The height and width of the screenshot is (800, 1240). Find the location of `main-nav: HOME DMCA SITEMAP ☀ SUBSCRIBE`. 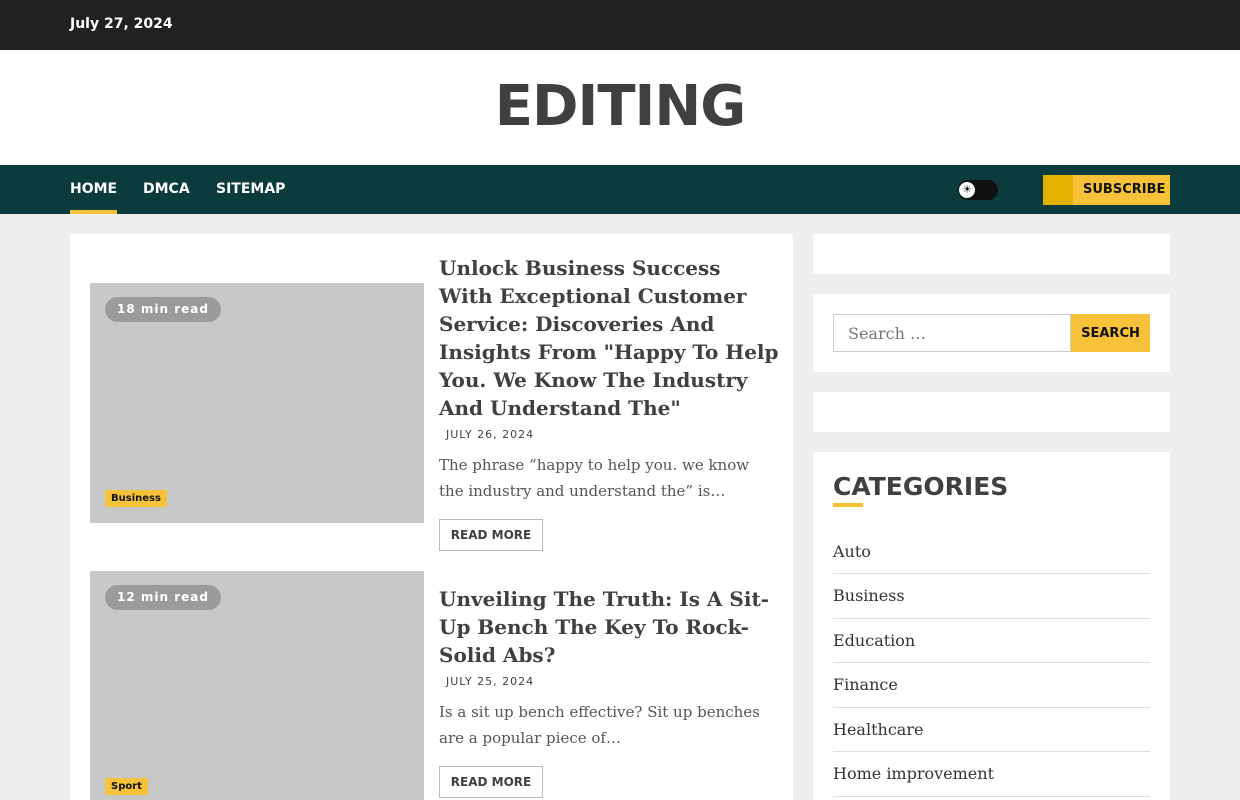

main-nav: HOME DMCA SITEMAP ☀ SUBSCRIBE is located at coordinates (620, 189).